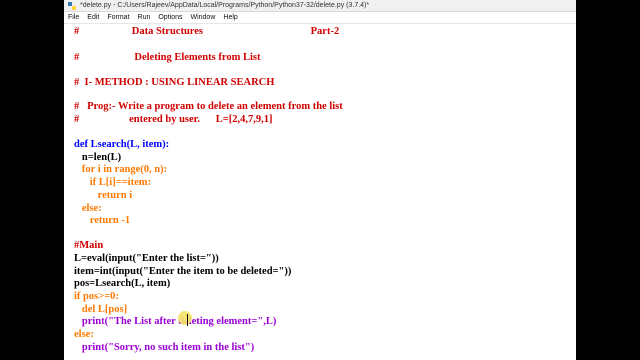  Describe the element at coordinates (187, 320) in the screenshot. I see `text-caret` at that location.